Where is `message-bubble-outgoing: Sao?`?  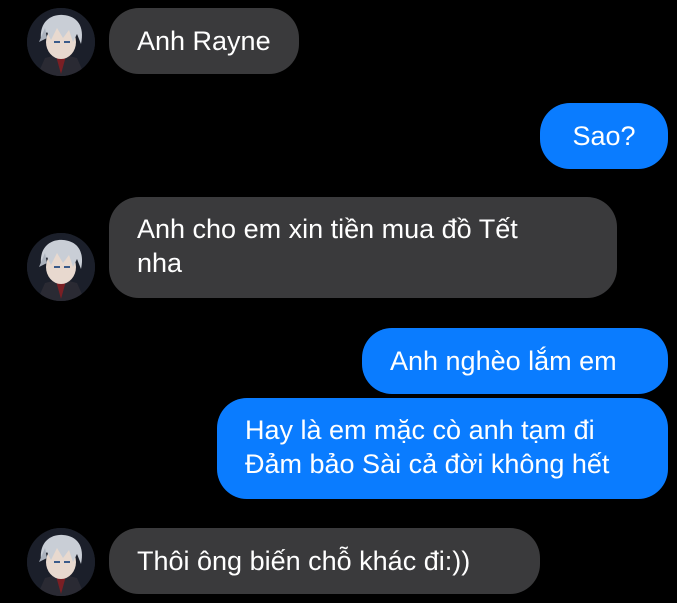 message-bubble-outgoing: Sao? is located at coordinates (604, 136).